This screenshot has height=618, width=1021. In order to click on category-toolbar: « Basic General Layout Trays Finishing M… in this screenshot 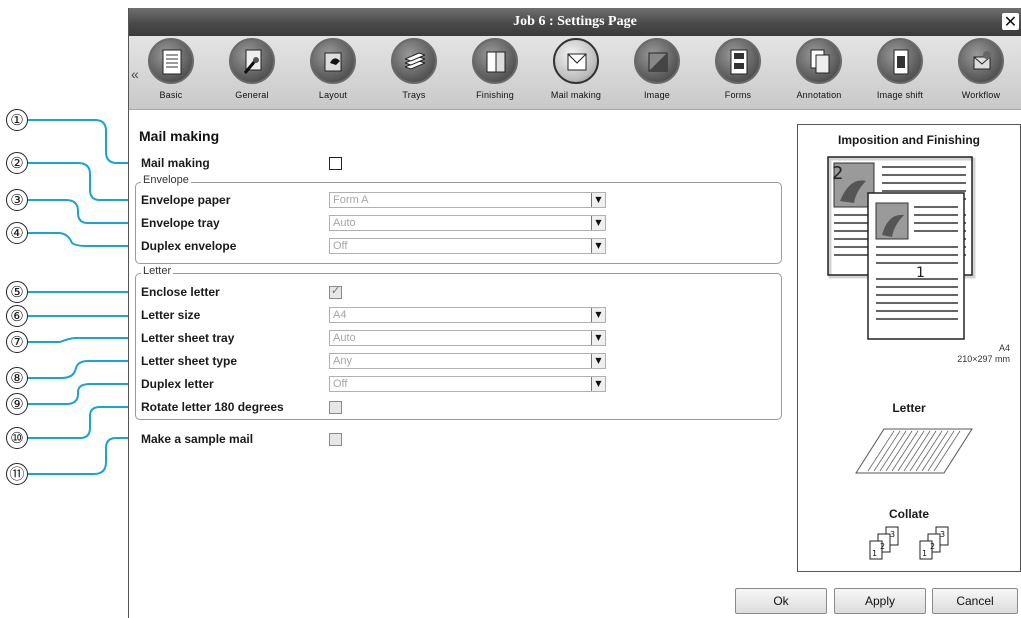, I will do `click(575, 73)`.